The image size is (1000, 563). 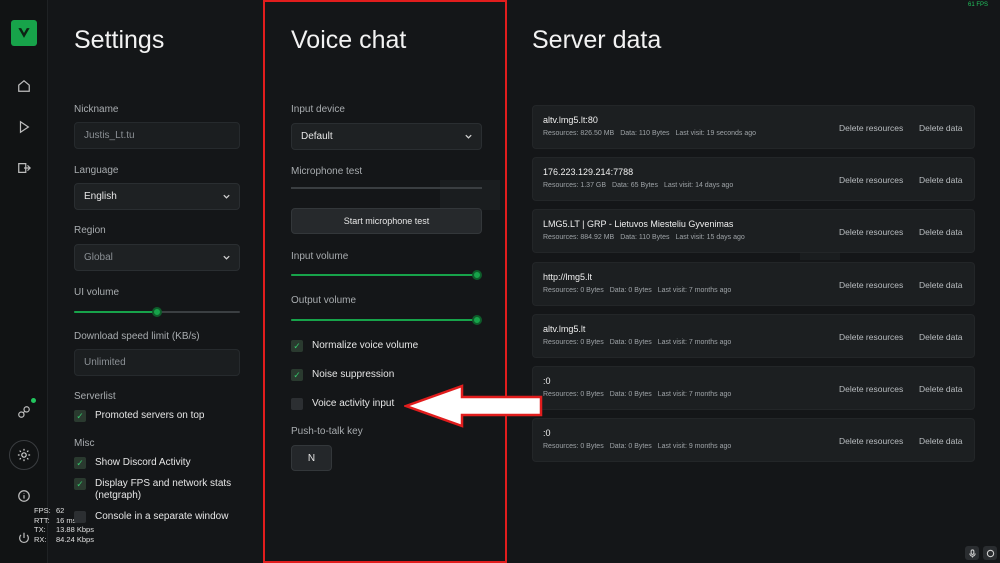 What do you see at coordinates (698, 185) in the screenshot?
I see `server-last-visit: Last visit: 14 days ago` at bounding box center [698, 185].